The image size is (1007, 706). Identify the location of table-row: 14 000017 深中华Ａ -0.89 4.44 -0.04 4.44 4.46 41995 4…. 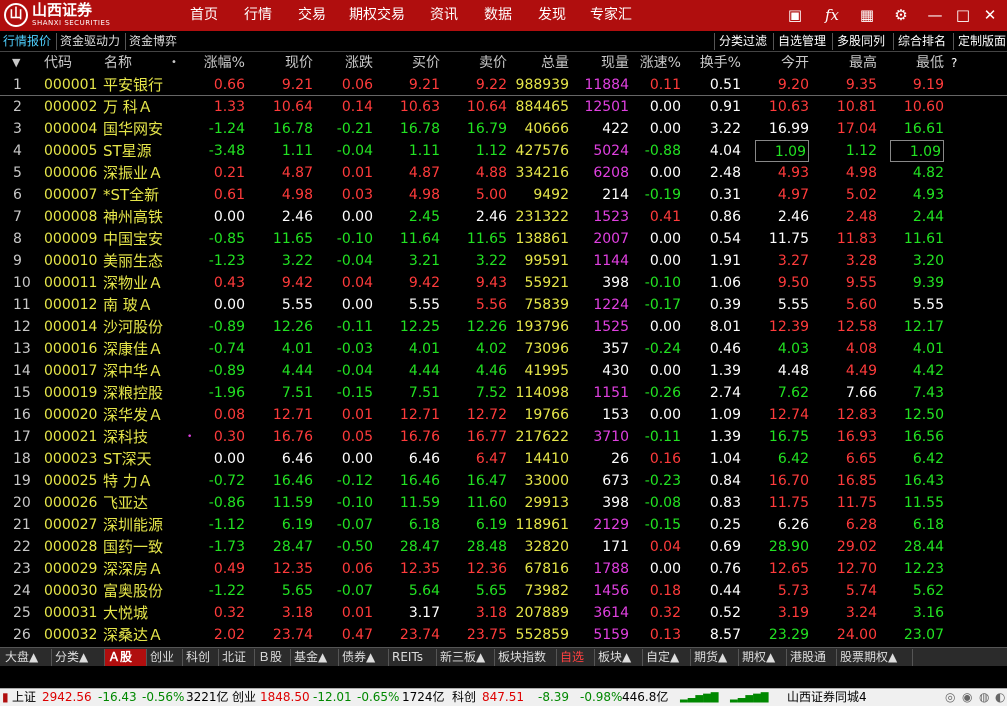
(503, 371).